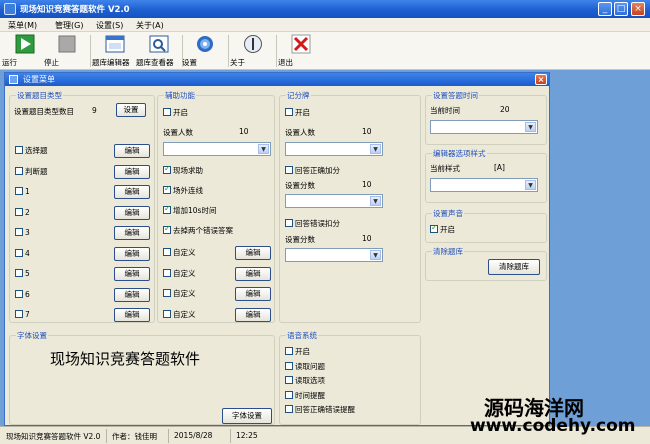 The width and height of the screenshot is (650, 444). Describe the element at coordinates (312, 224) in the screenshot. I see `wrong-sub-checkbox: 回答错误扣分` at that location.